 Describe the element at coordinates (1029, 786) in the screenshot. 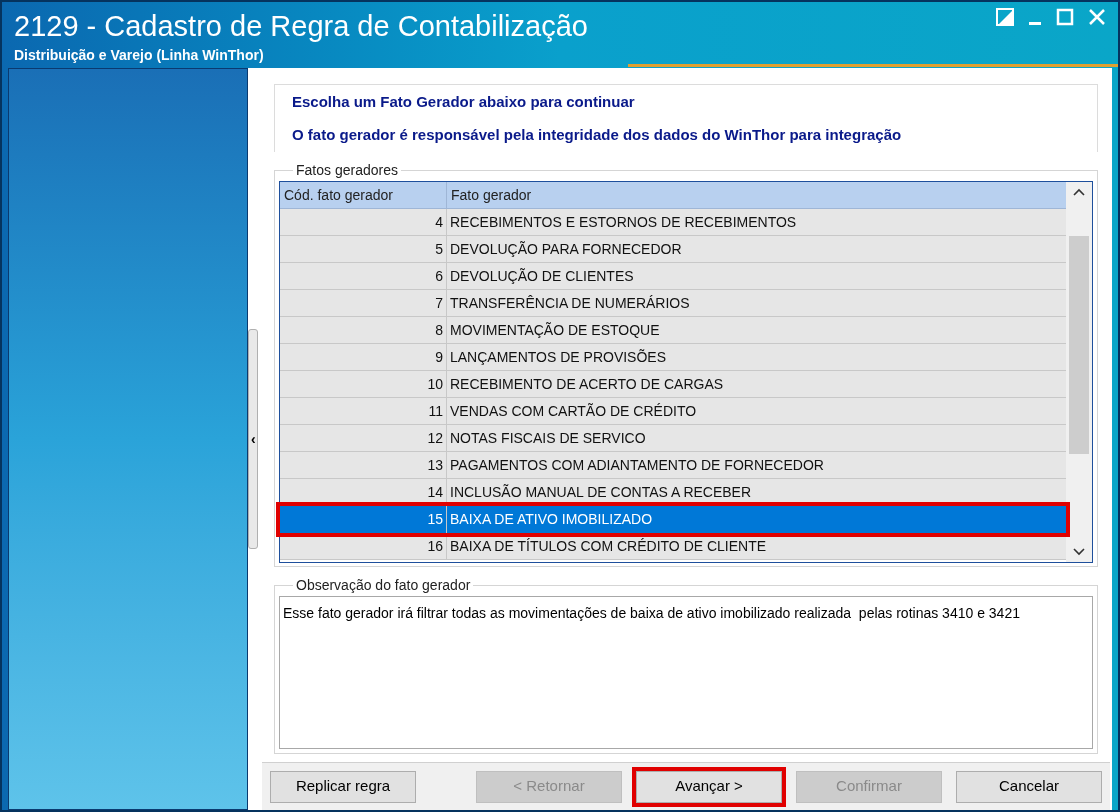

I see `action-button: Cancelar` at that location.